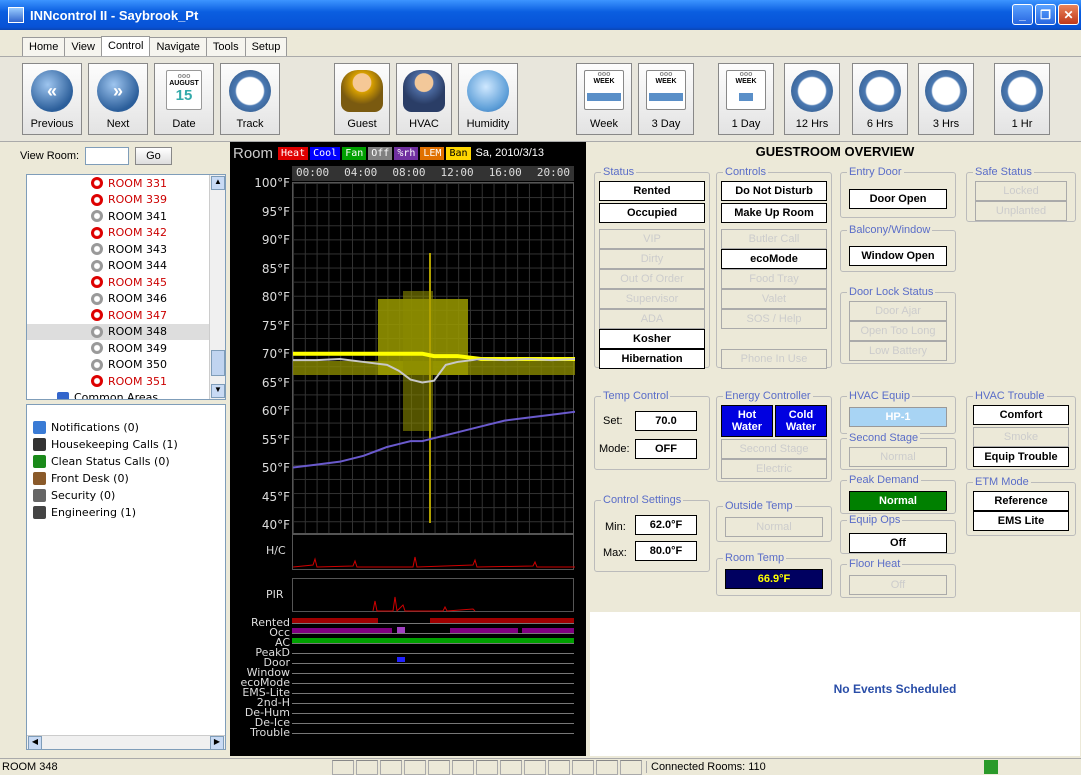 The width and height of the screenshot is (1081, 775). What do you see at coordinates (218, 363) in the screenshot?
I see `scroll-thumb` at bounding box center [218, 363].